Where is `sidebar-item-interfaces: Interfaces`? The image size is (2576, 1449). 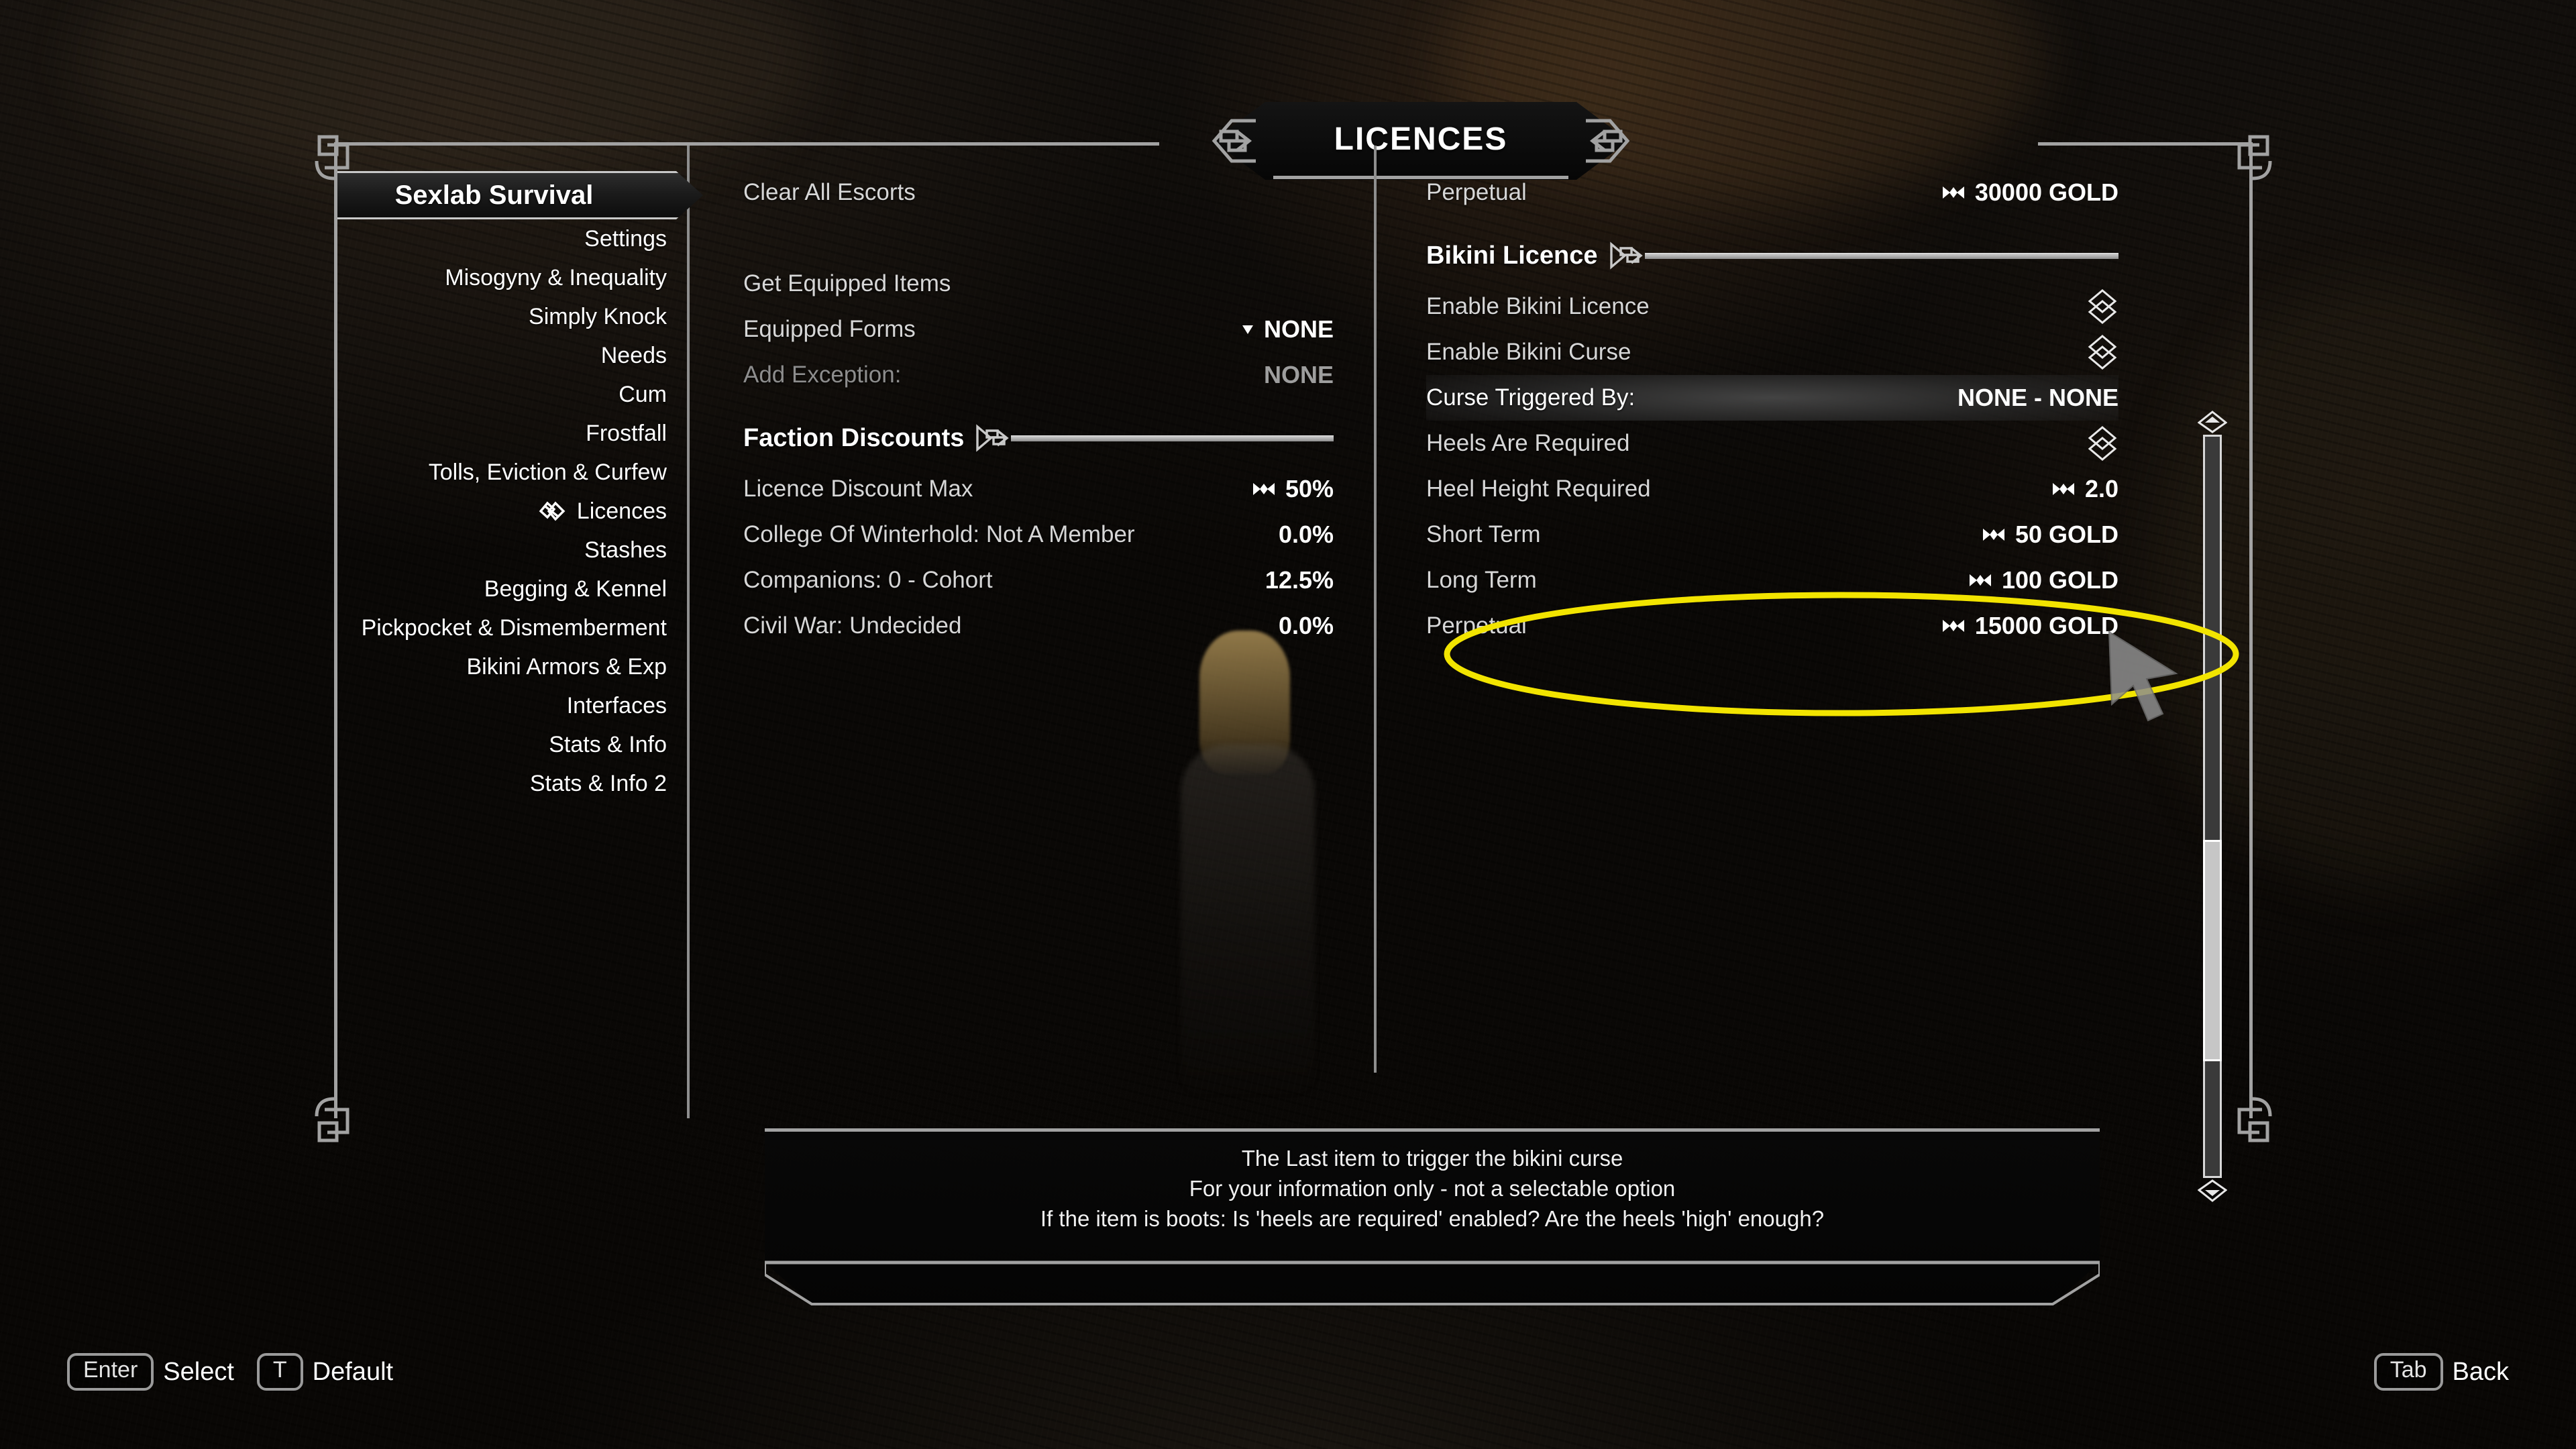
sidebar-item-interfaces: Interfaces is located at coordinates (513, 705).